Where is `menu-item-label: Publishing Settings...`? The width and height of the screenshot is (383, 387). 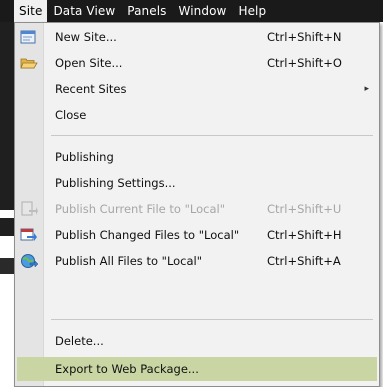 menu-item-label: Publishing Settings... is located at coordinates (115, 183).